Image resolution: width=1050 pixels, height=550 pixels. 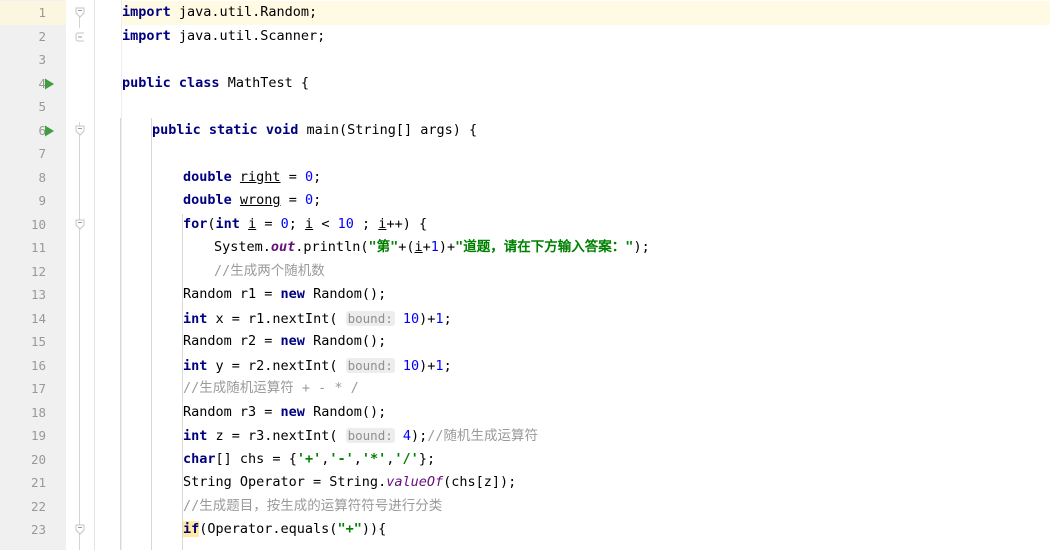 I want to click on code-text: Random r2 = new Random();, so click(x=285, y=341).